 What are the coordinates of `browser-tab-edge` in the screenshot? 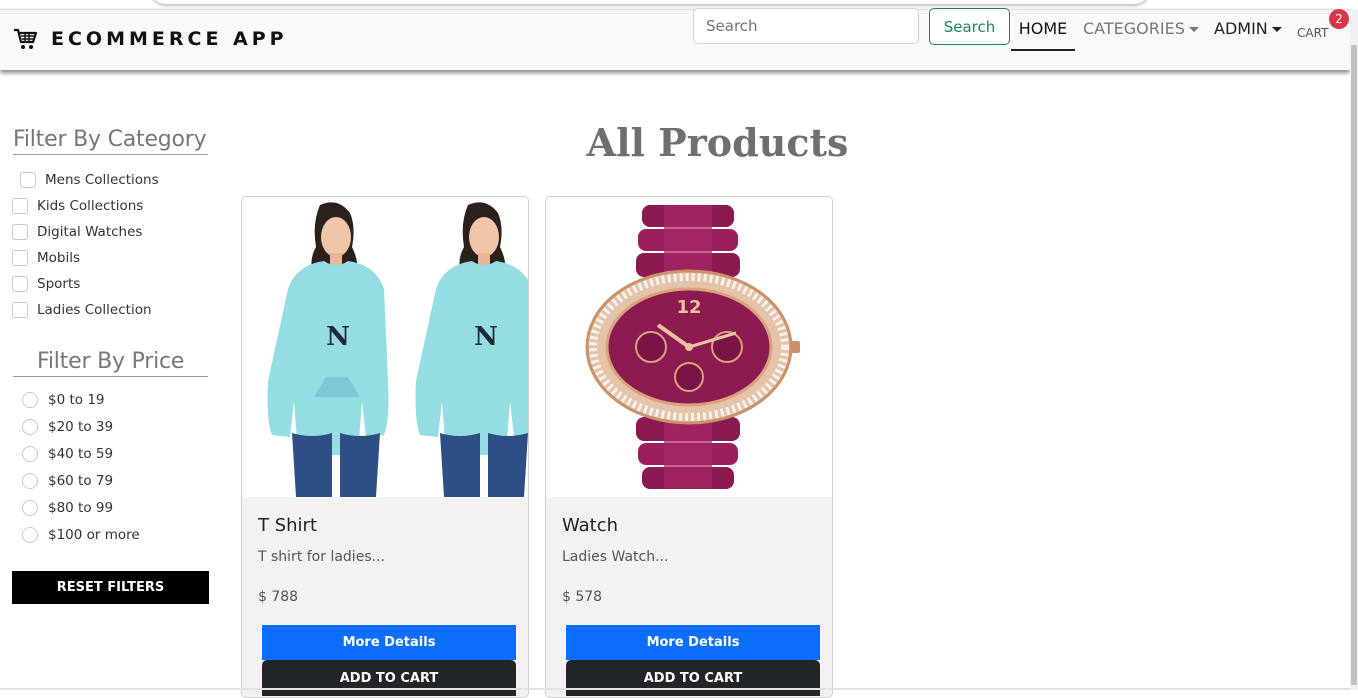 It's located at (650, 2).